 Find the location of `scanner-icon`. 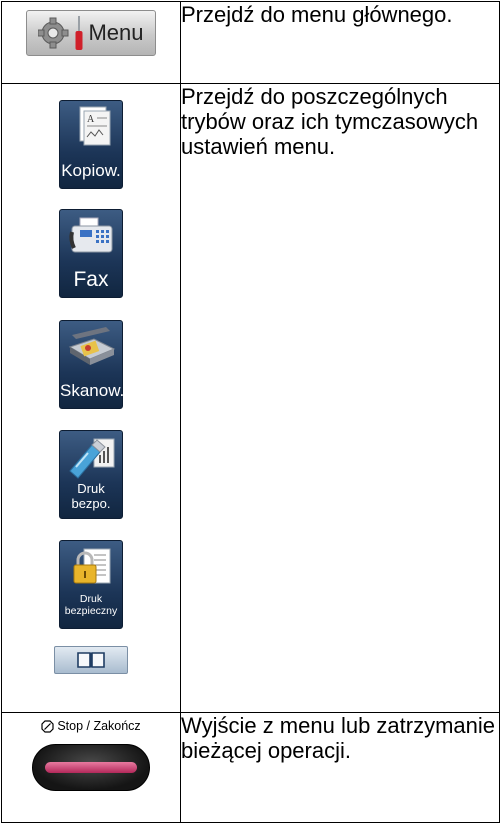

scanner-icon is located at coordinates (92, 346).